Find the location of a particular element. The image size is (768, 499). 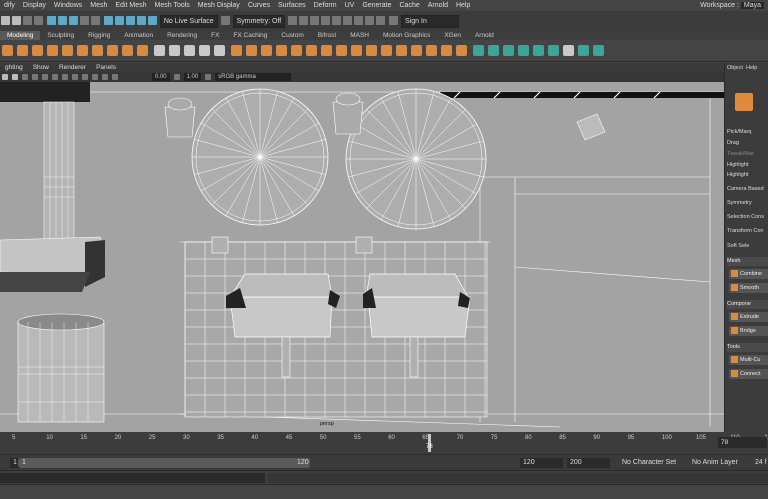

snap-grid-icon is located at coordinates (108, 20).